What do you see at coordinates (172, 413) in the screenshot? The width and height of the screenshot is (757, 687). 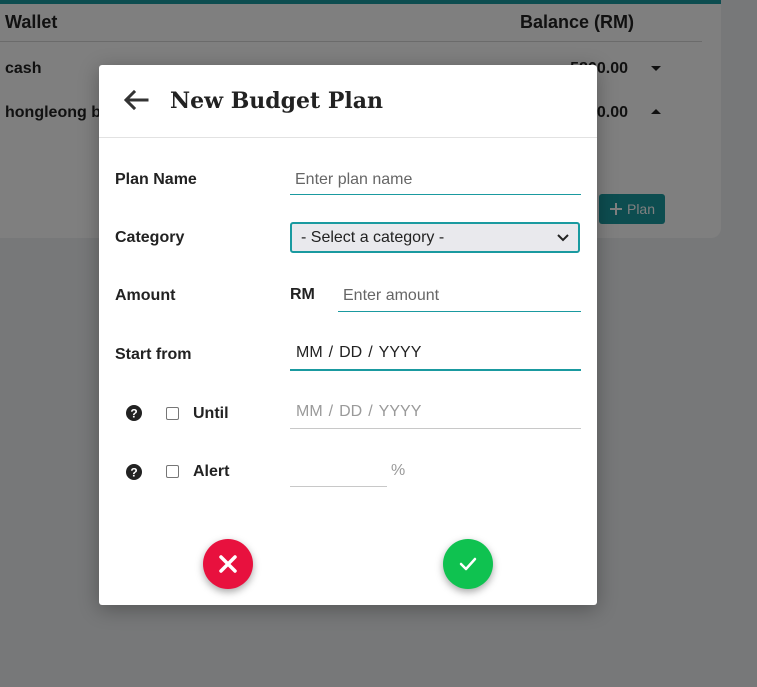 I see `until-checkbox` at bounding box center [172, 413].